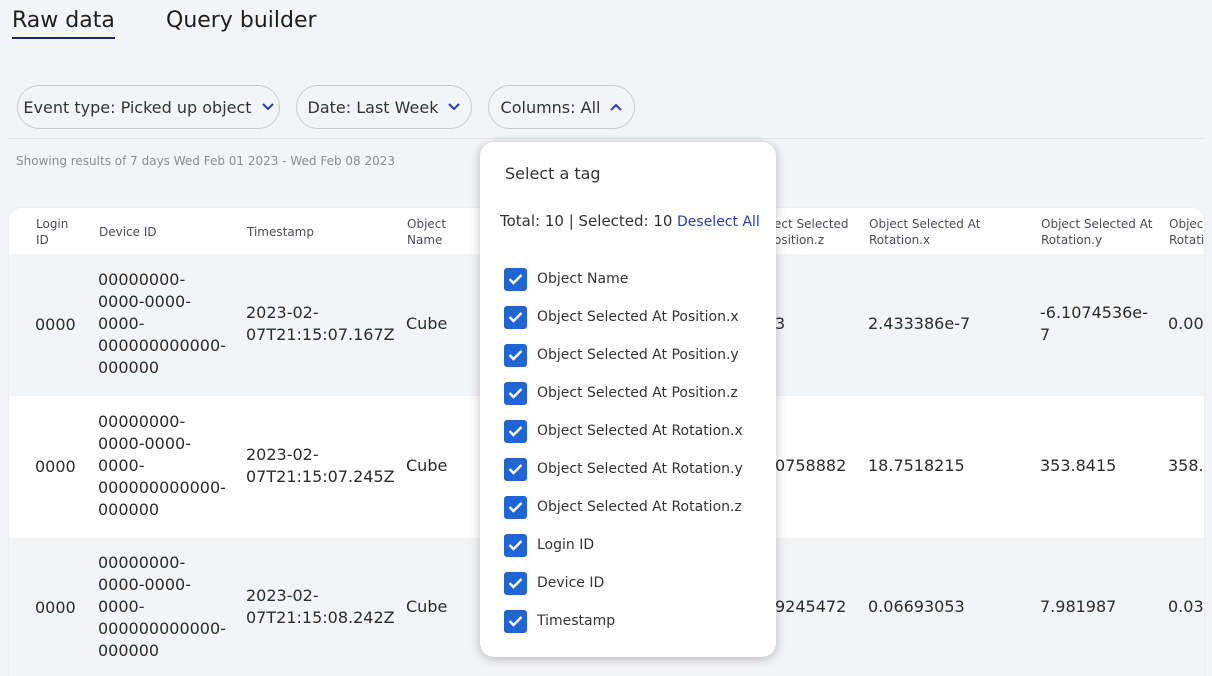  Describe the element at coordinates (638, 317) in the screenshot. I see `option-label: Object Selected At Position.x` at that location.